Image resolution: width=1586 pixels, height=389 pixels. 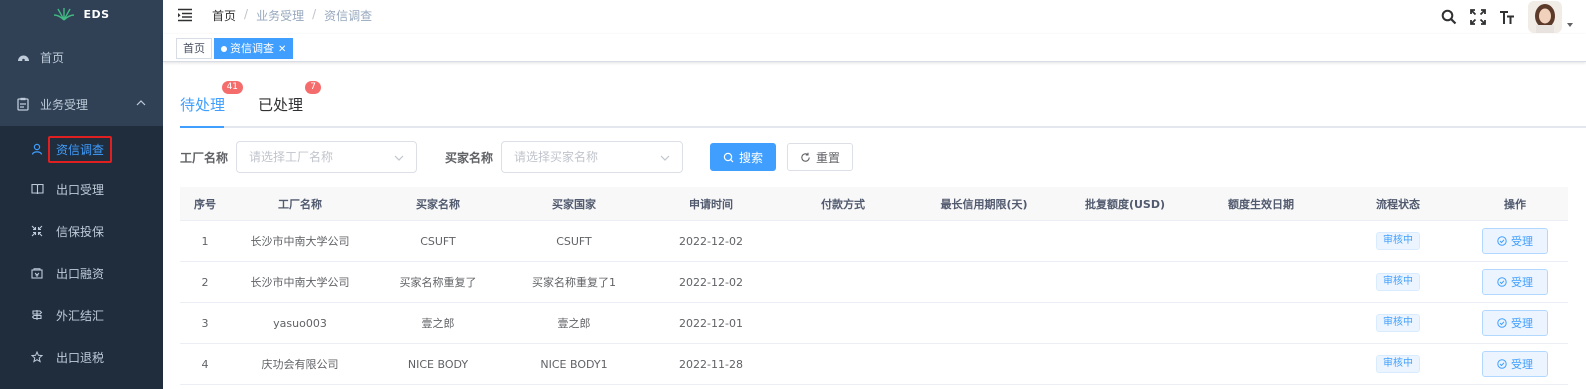 I want to click on header-col-buyer: 买家名称, so click(x=438, y=204).